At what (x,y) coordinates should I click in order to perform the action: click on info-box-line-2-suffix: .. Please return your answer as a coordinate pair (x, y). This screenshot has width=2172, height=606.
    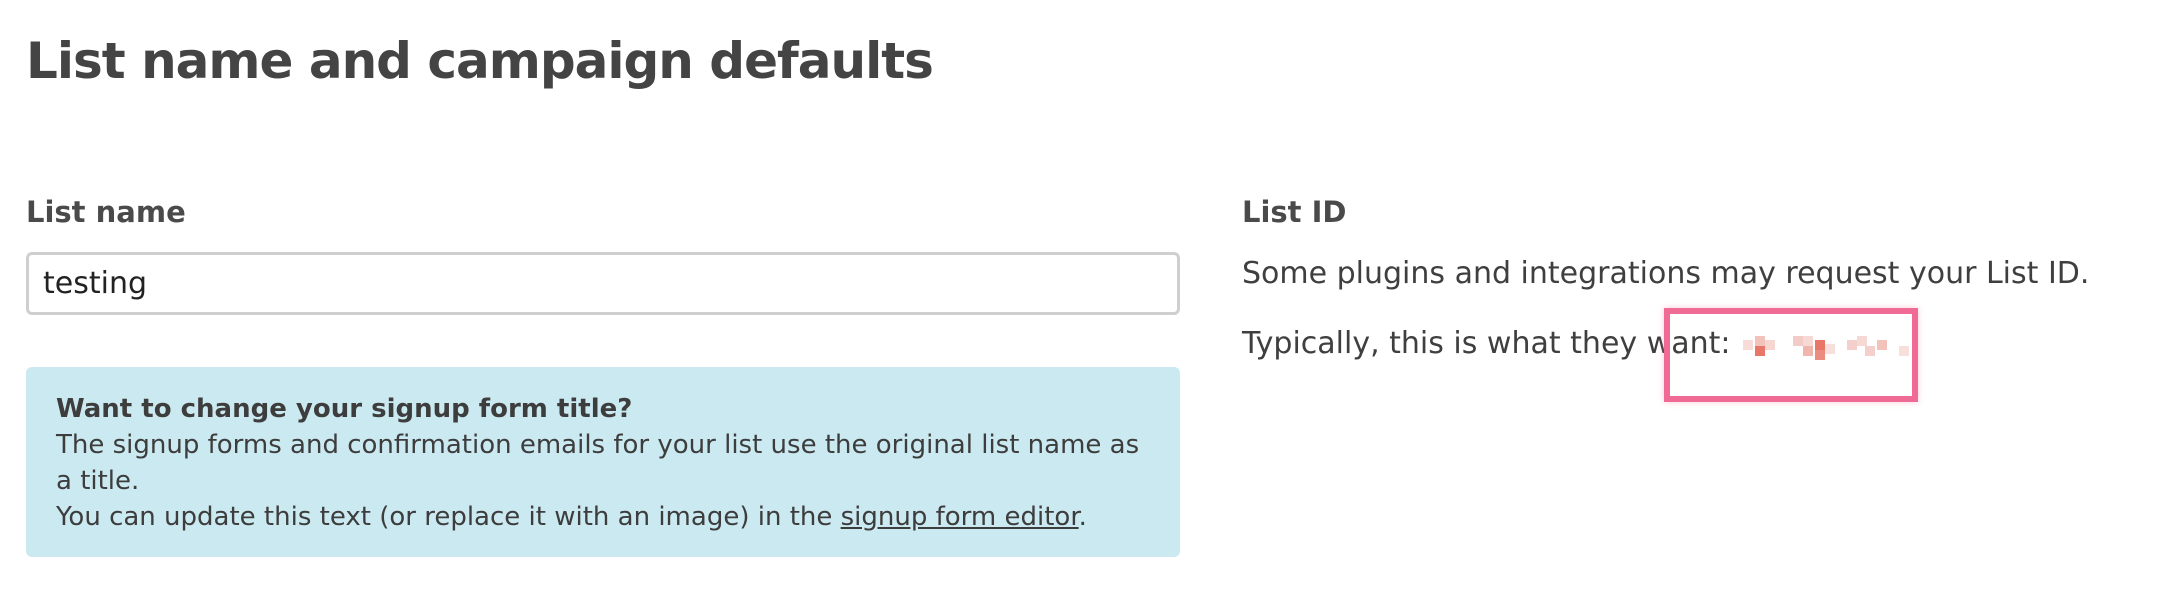
    Looking at the image, I should click on (1082, 517).